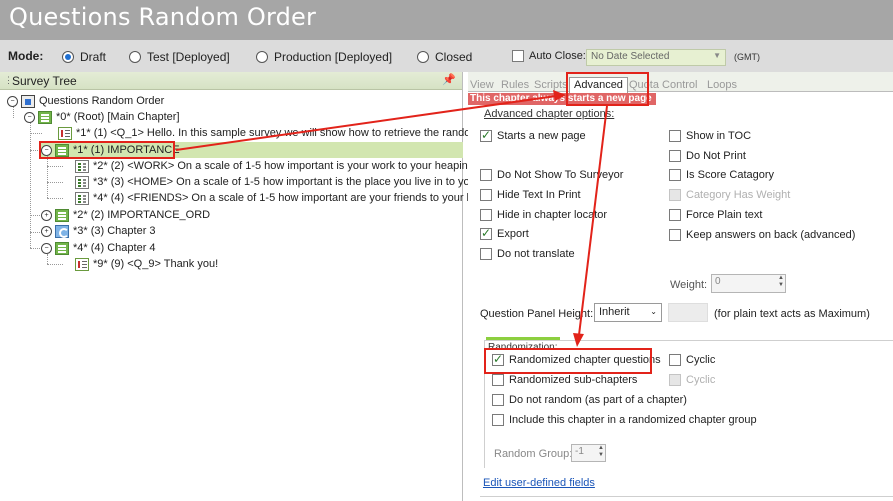 Image resolution: width=893 pixels, height=501 pixels. What do you see at coordinates (710, 136) in the screenshot?
I see `show-in-toc-checkbox: Show in TOC` at bounding box center [710, 136].